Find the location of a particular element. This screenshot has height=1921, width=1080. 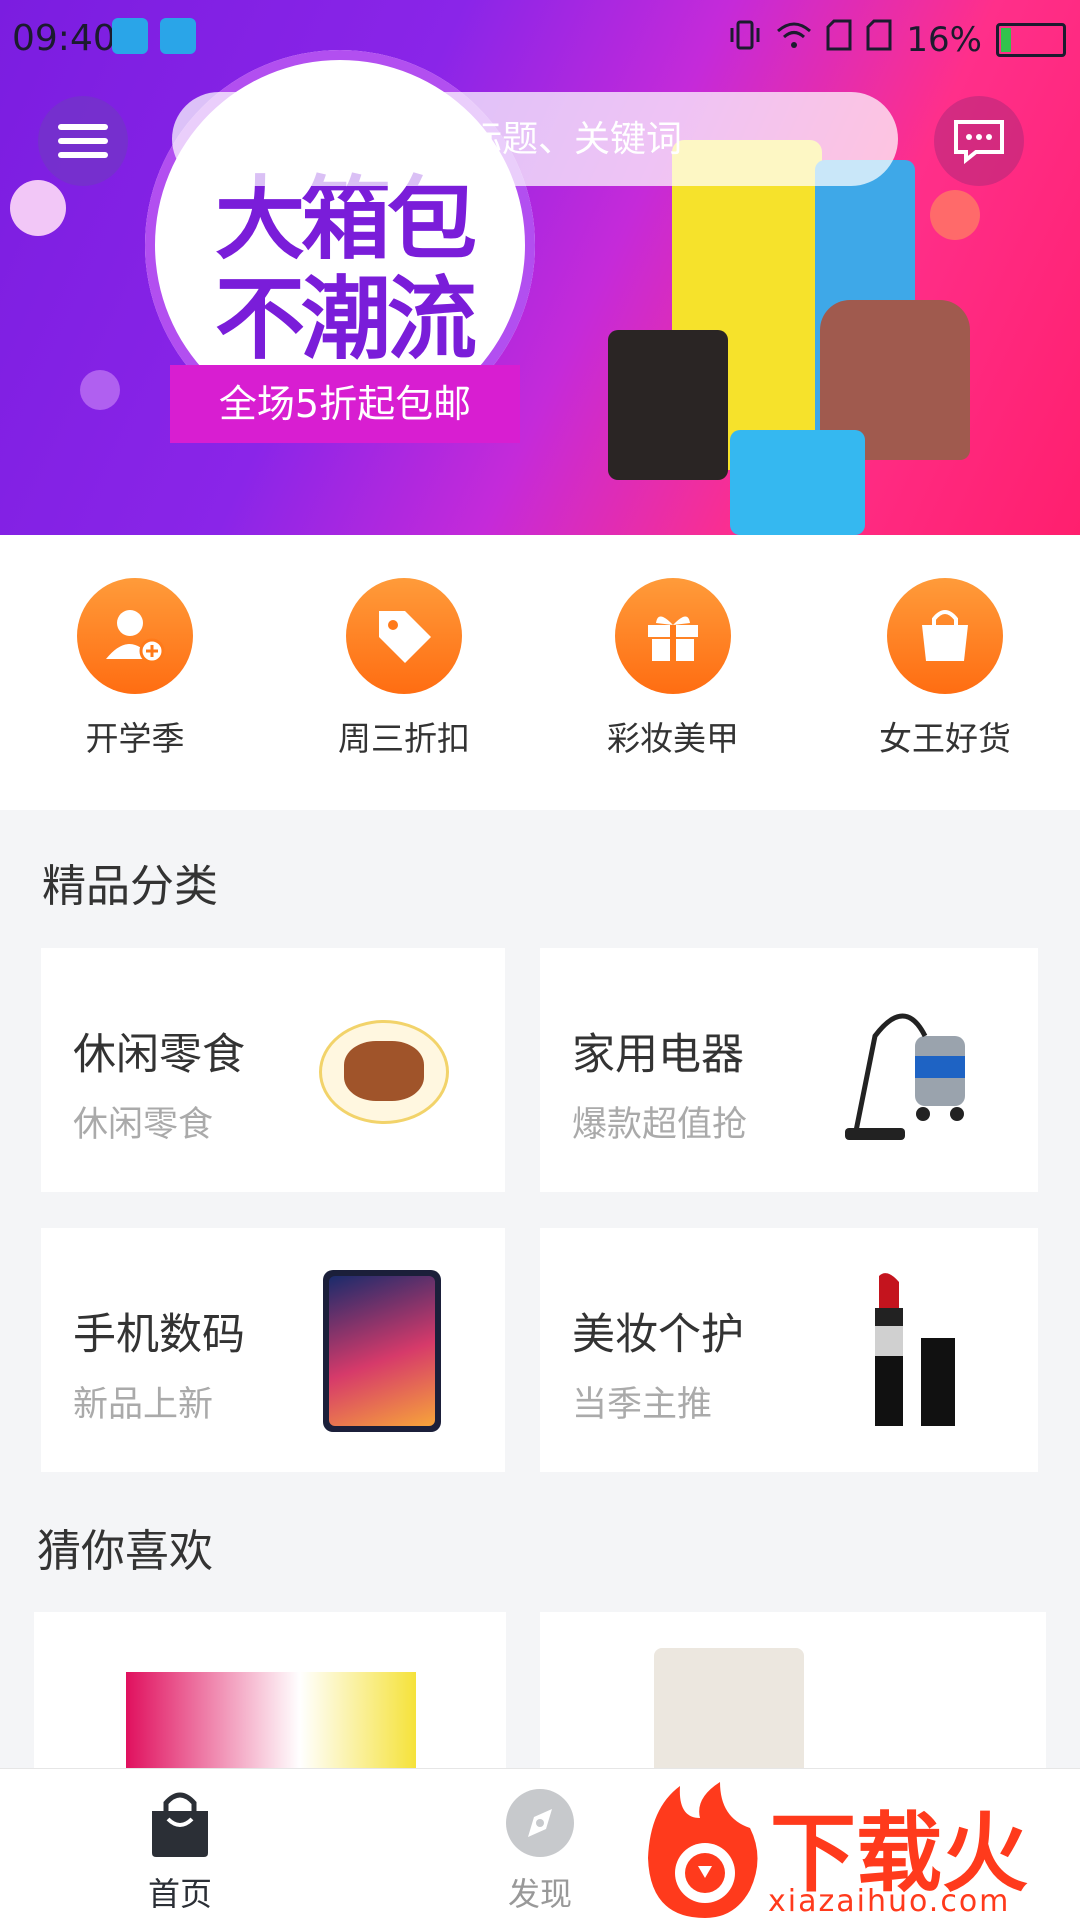

tab-label: 发现 is located at coordinates (539, 1894).